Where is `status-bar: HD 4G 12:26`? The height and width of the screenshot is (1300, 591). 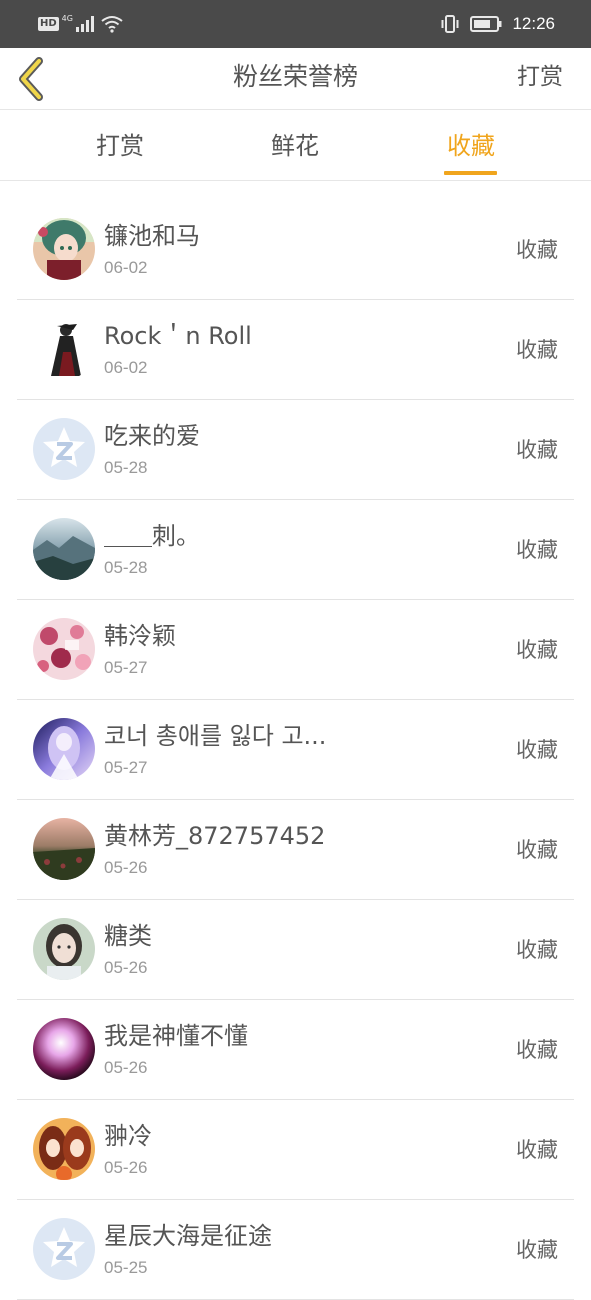
status-bar: HD 4G 12:26 is located at coordinates (295, 24).